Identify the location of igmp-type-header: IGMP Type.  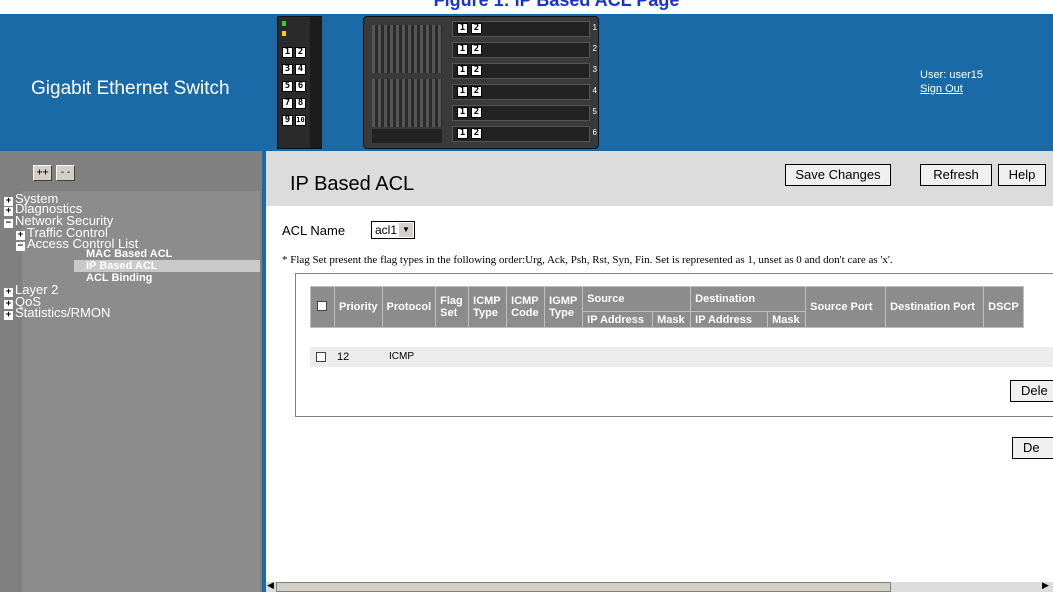
(564, 307).